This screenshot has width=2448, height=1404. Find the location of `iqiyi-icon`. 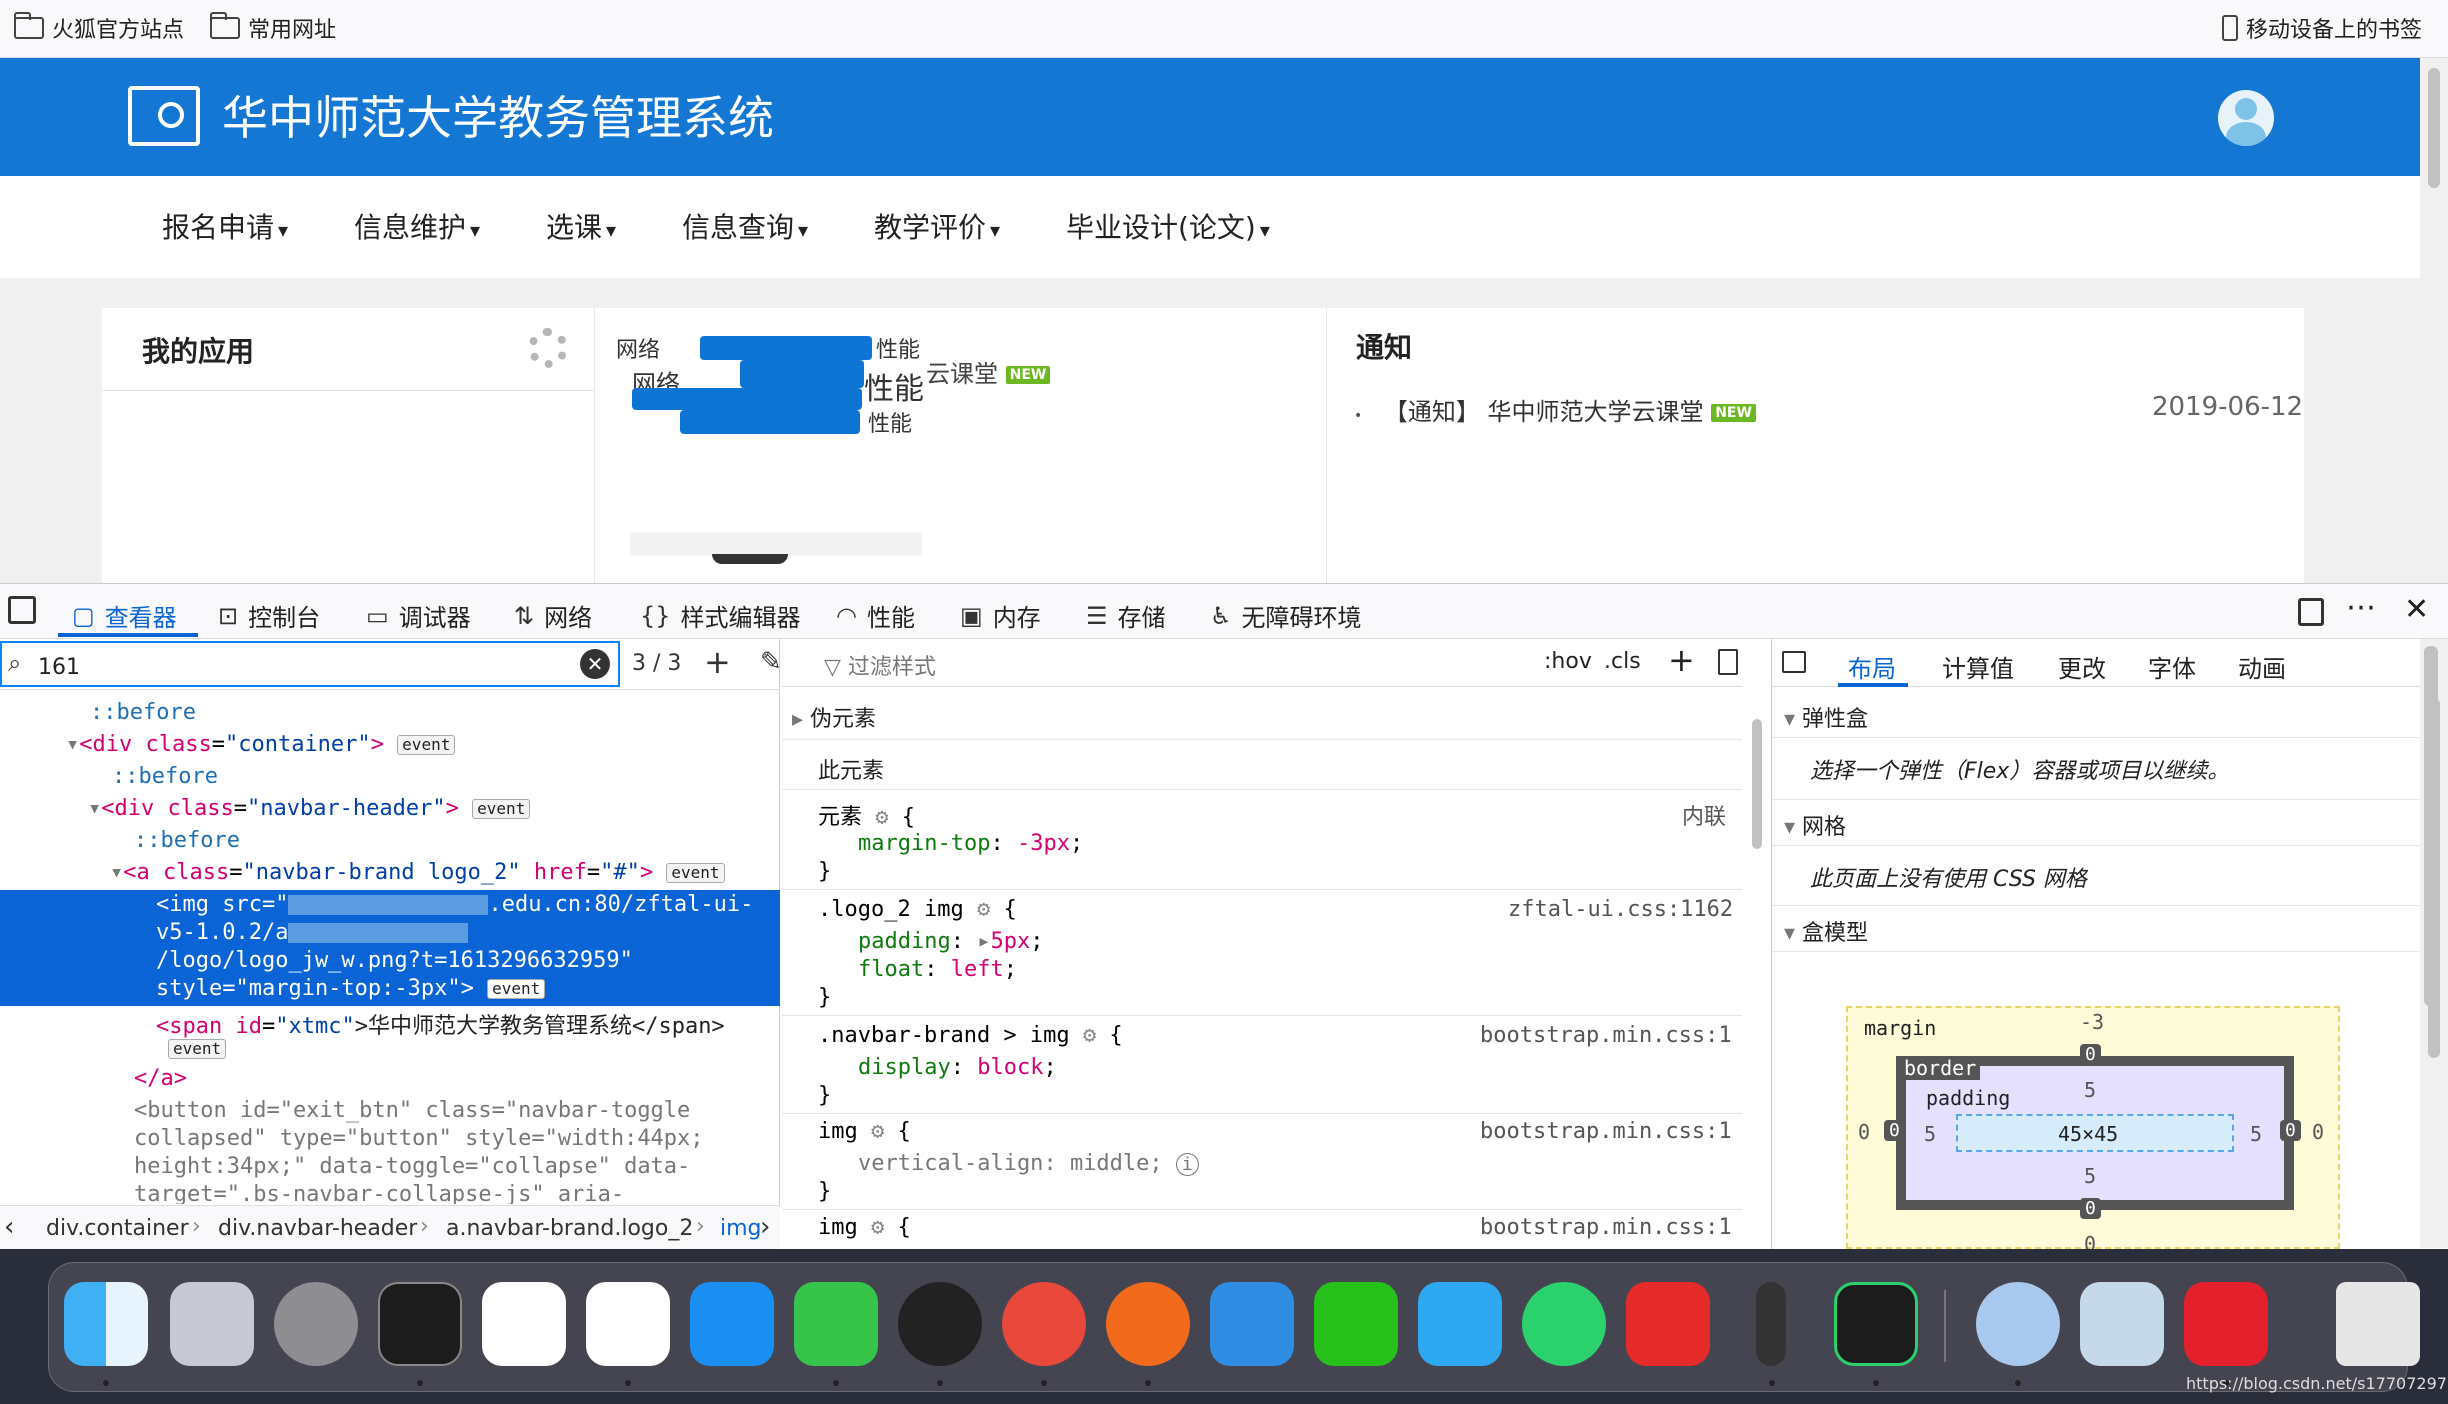

iqiyi-icon is located at coordinates (1356, 1324).